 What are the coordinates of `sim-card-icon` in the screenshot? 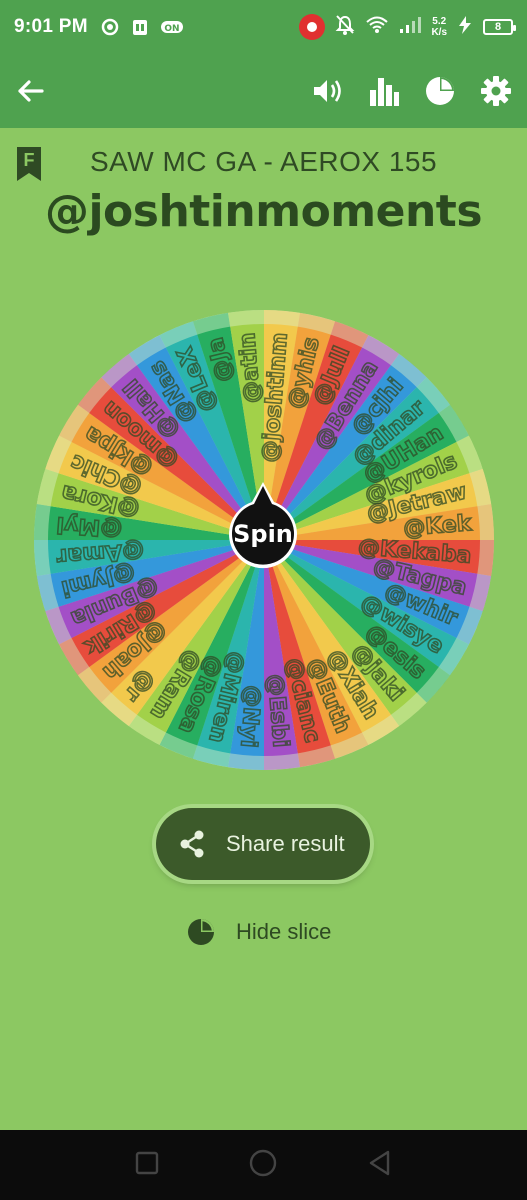 It's located at (140, 27).